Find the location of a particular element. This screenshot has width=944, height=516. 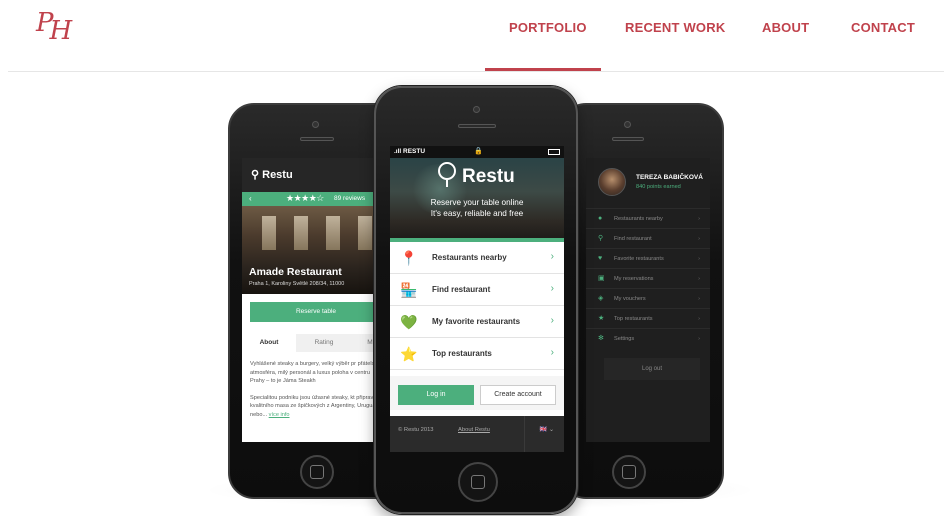

nav-recent-work: RECENT WORK is located at coordinates (675, 27).